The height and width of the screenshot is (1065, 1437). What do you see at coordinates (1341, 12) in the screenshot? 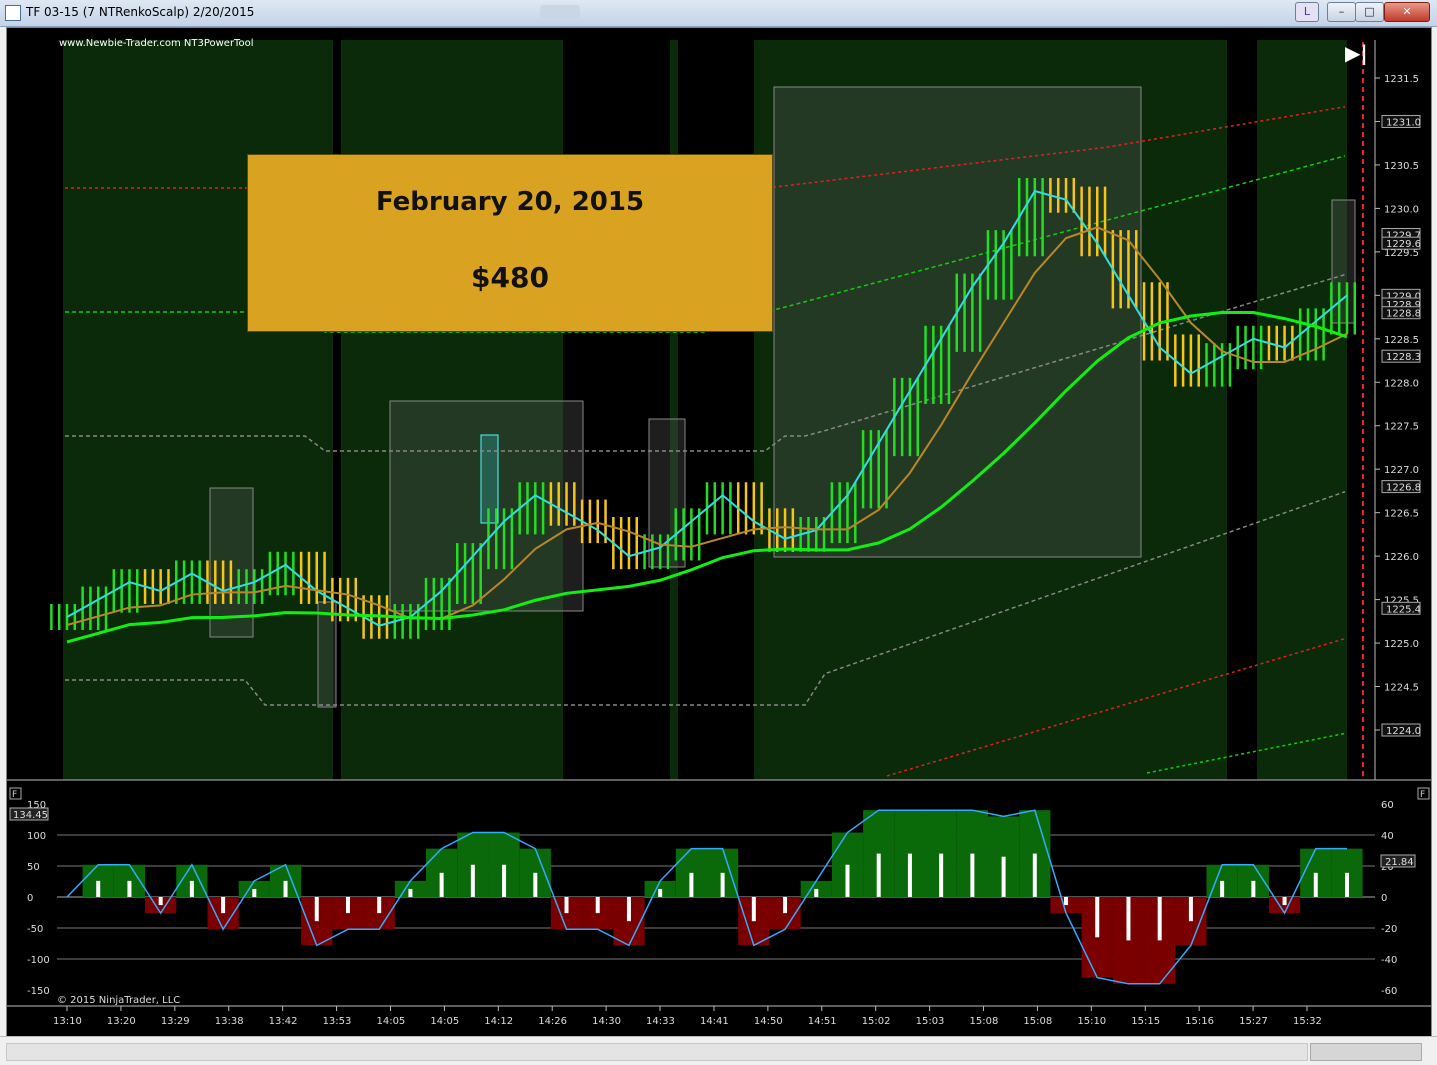
I see `minimize-button: –` at bounding box center [1341, 12].